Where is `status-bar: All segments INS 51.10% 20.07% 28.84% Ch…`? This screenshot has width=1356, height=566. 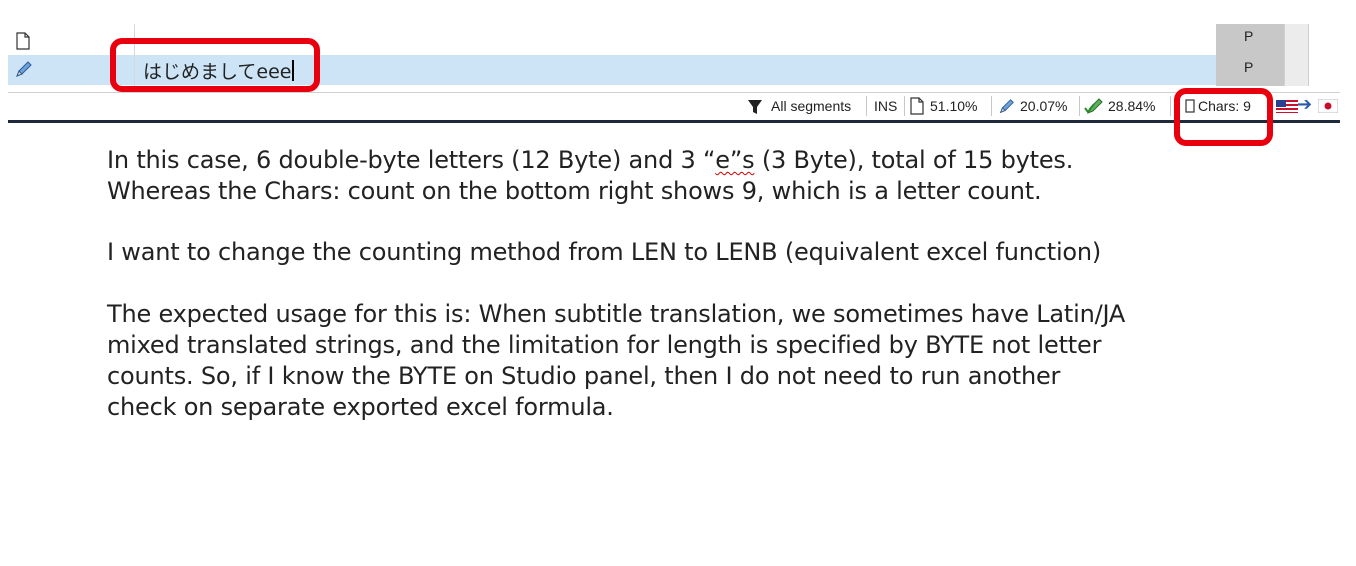 status-bar: All segments INS 51.10% 20.07% 28.84% Ch… is located at coordinates (674, 105).